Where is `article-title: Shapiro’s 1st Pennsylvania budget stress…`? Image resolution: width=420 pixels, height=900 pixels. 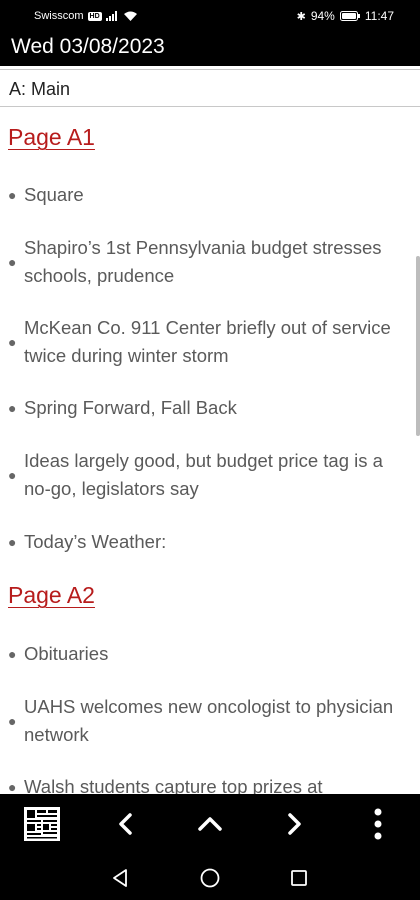 article-title: Shapiro’s 1st Pennsylvania budget stress… is located at coordinates (203, 261).